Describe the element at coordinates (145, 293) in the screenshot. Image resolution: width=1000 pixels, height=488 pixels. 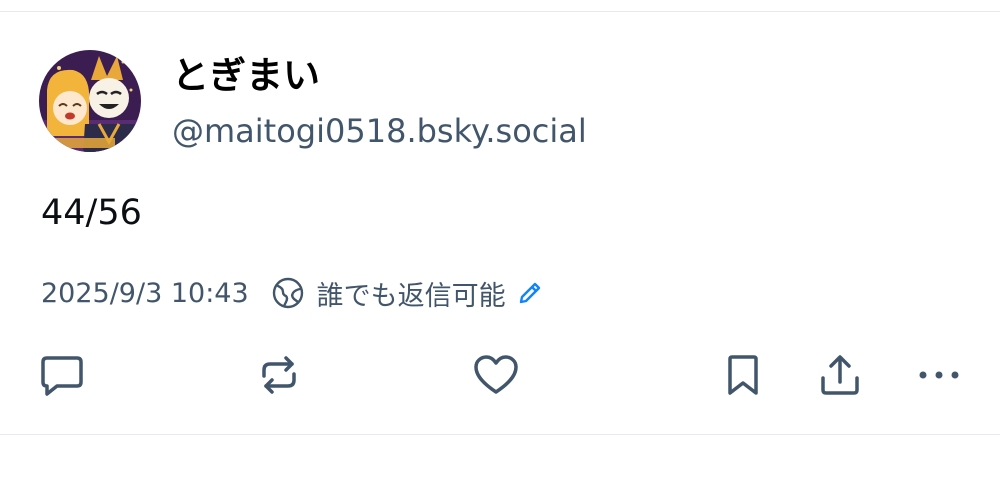
I see `post-timestamp: 2025/9/3 10:43` at that location.